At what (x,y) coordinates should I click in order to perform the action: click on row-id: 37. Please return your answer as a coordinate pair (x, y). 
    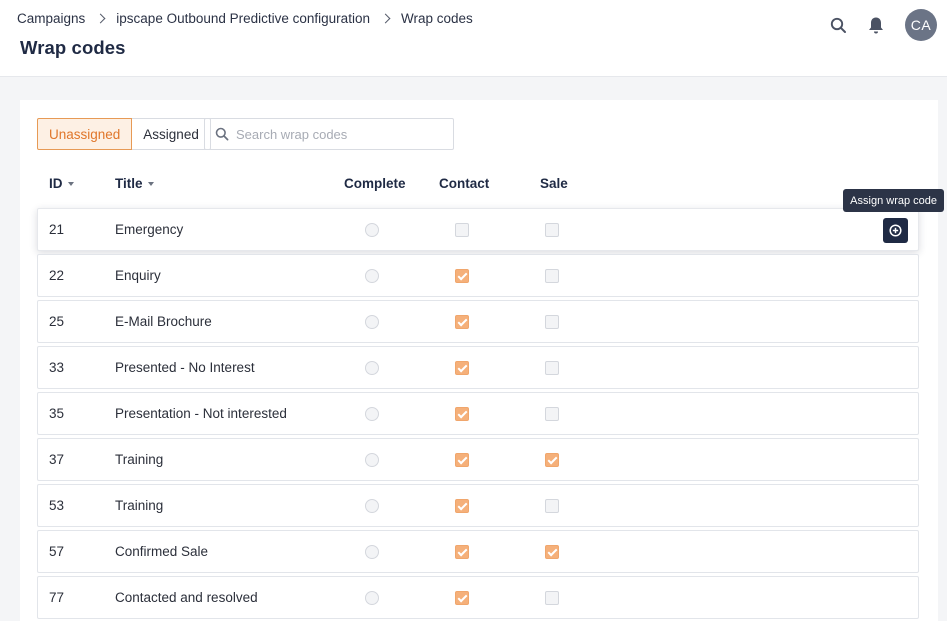
    Looking at the image, I should click on (57, 459).